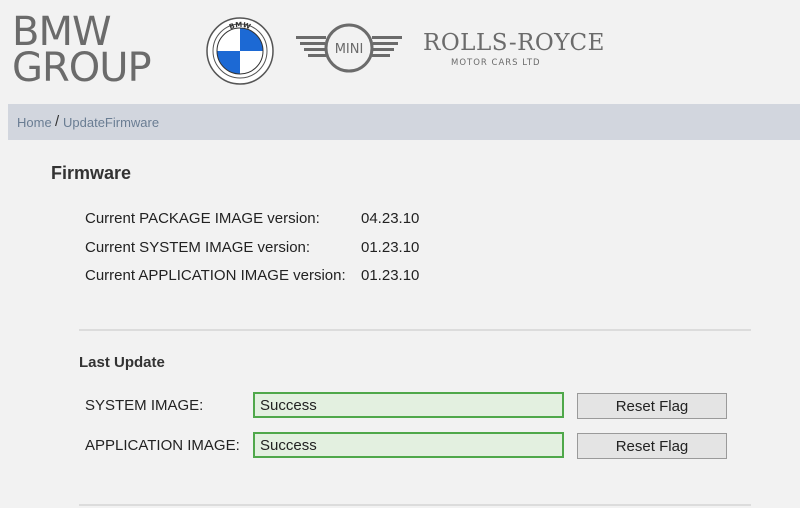  Describe the element at coordinates (408, 405) in the screenshot. I see `system-image-status-field` at that location.